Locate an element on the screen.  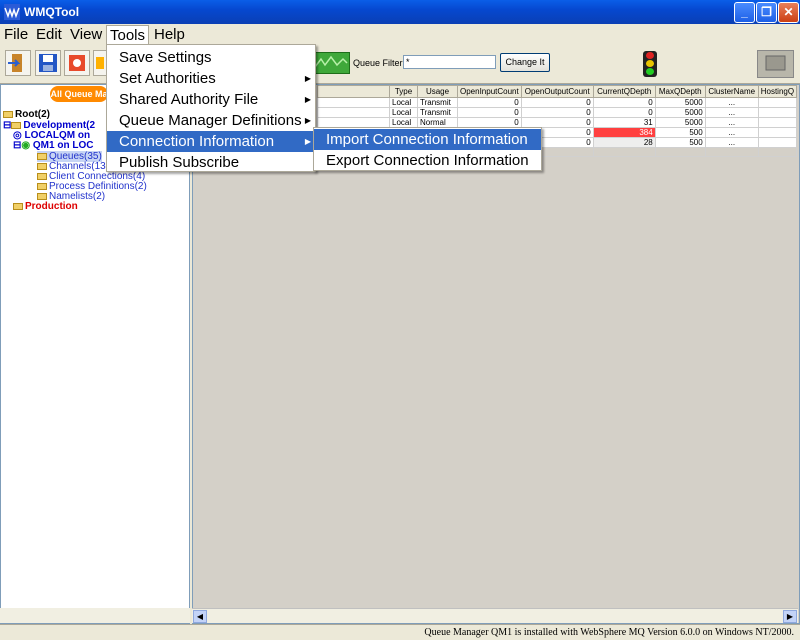
menu-item-label: Connection Information is located at coordinates (197, 141).